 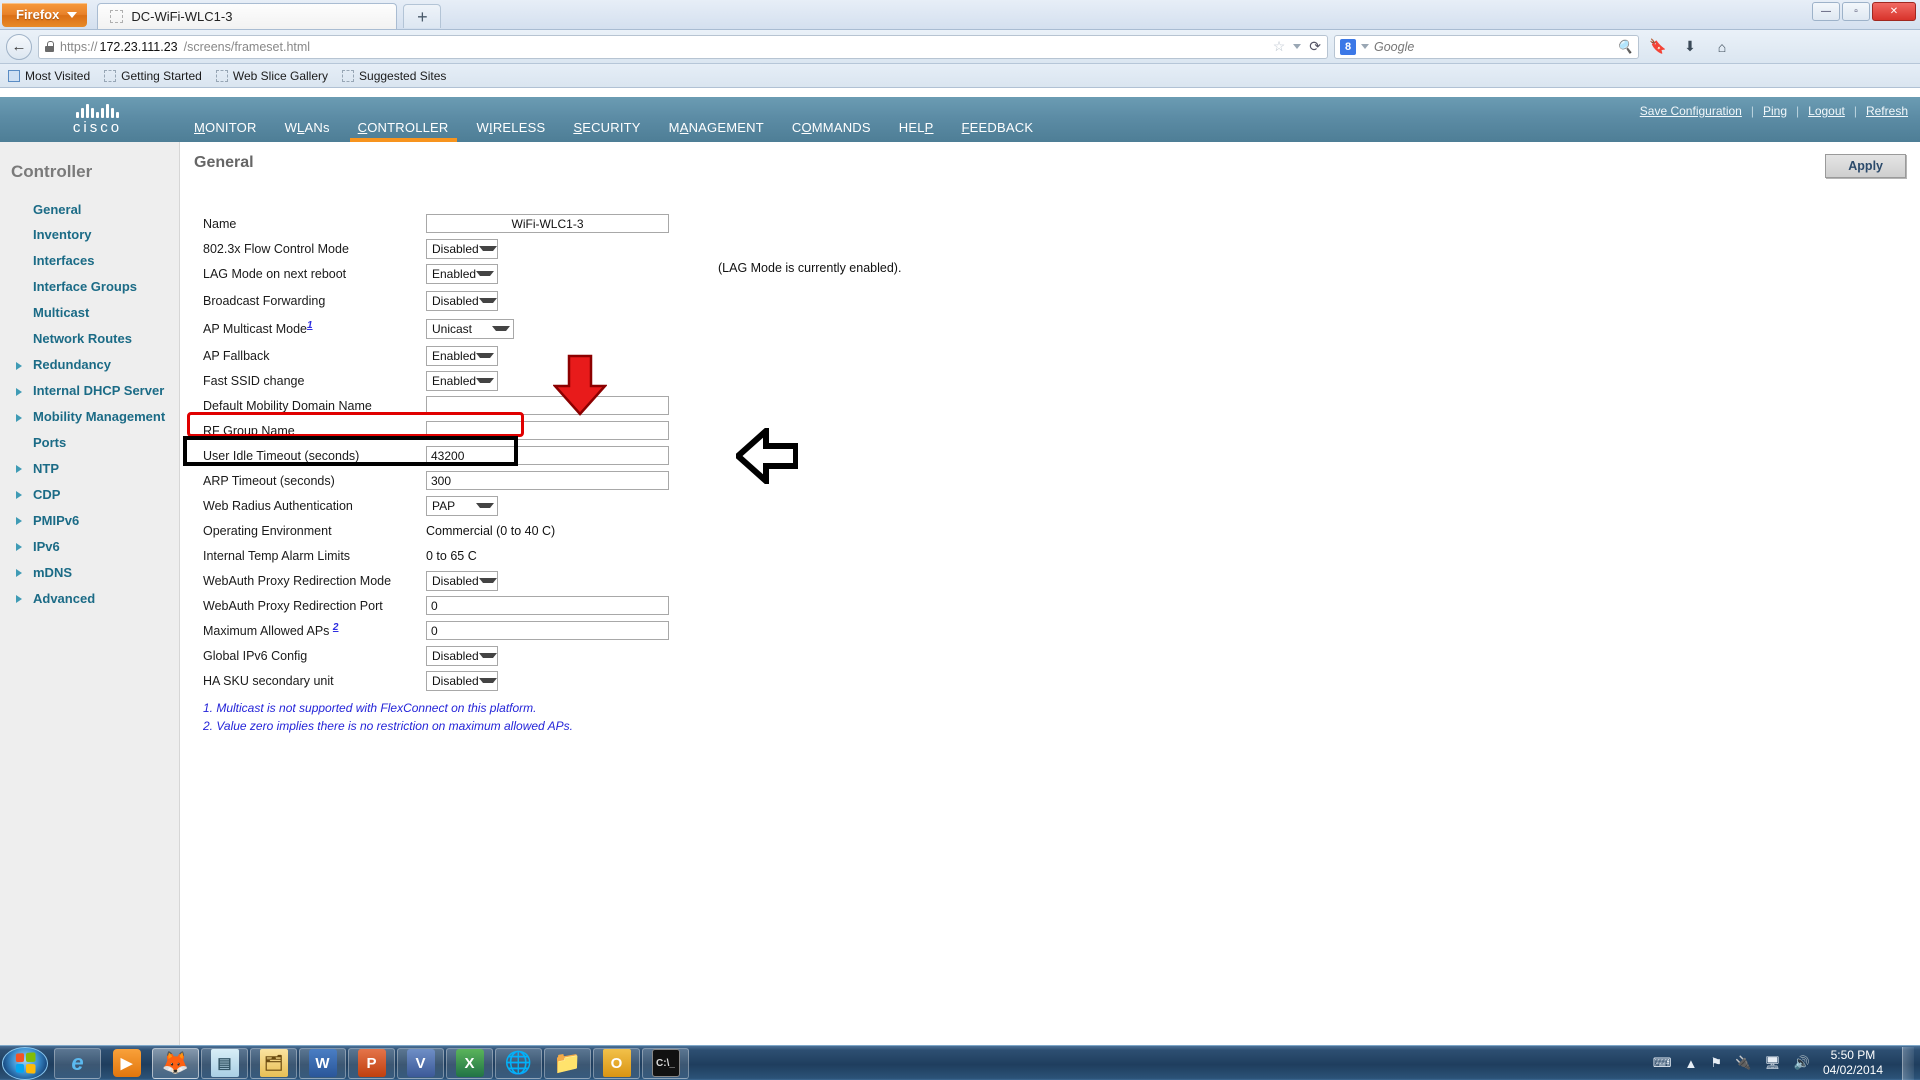 What do you see at coordinates (313, 630) in the screenshot?
I see `field-label: Maximum Allowed APs 2` at bounding box center [313, 630].